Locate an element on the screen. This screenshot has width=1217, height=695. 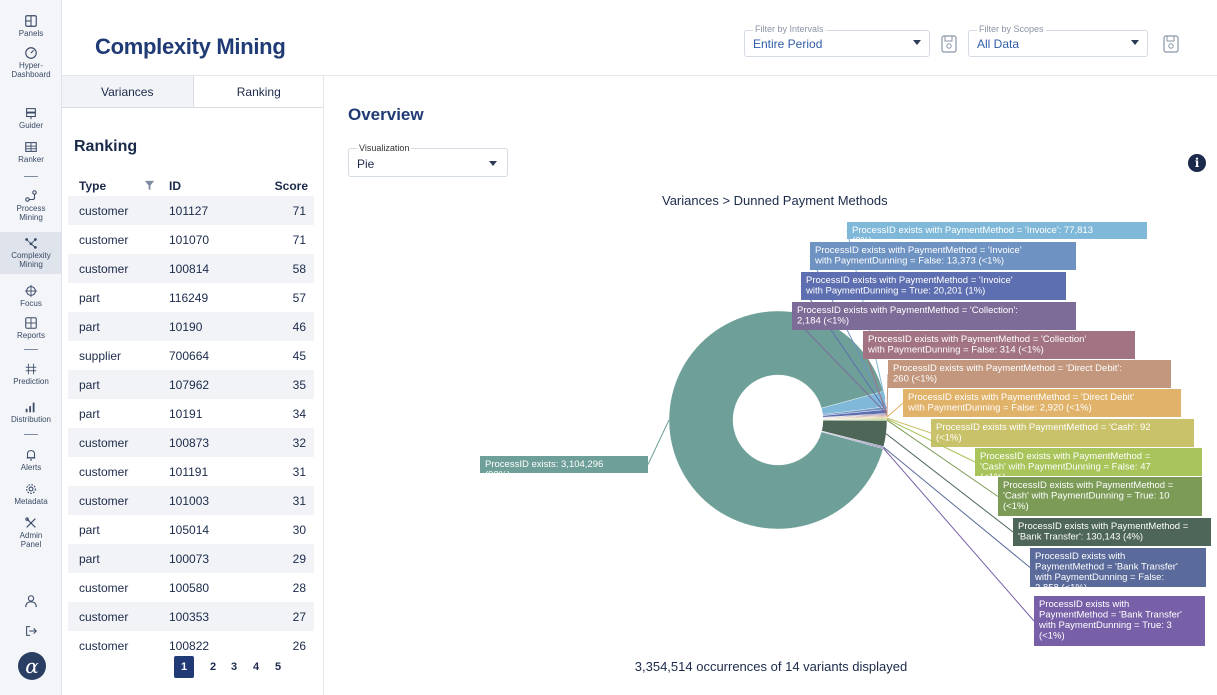
table-row: part 105014 30 is located at coordinates (191, 529).